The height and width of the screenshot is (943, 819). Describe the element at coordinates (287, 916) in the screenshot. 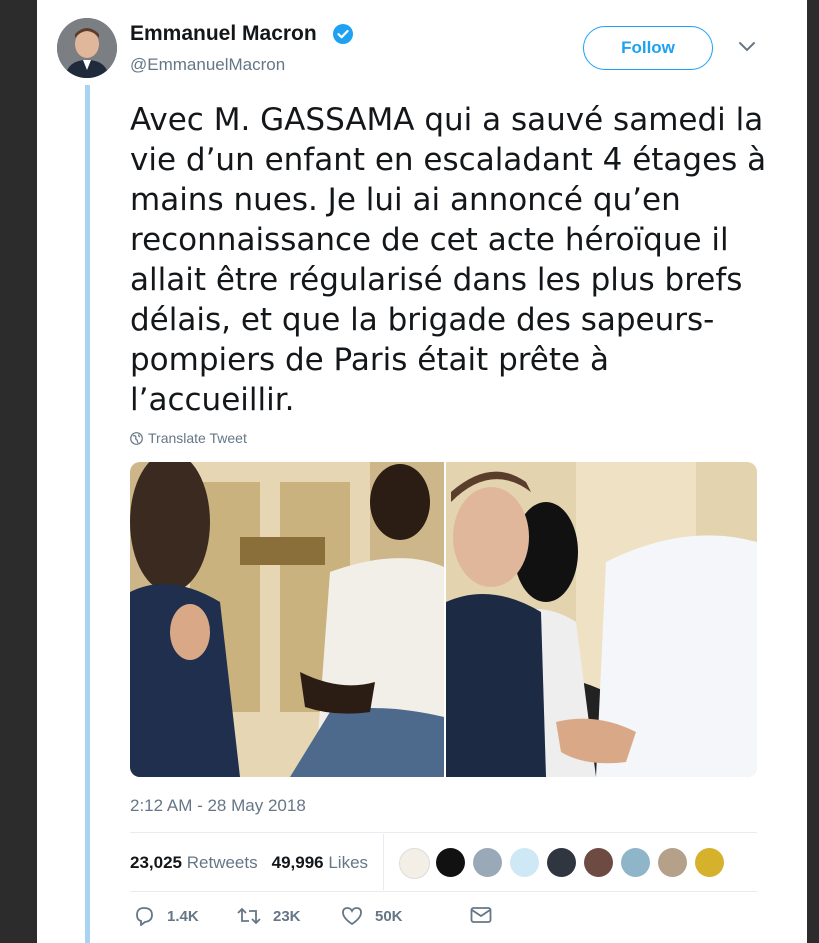

I see `retweet-count: 23K` at that location.